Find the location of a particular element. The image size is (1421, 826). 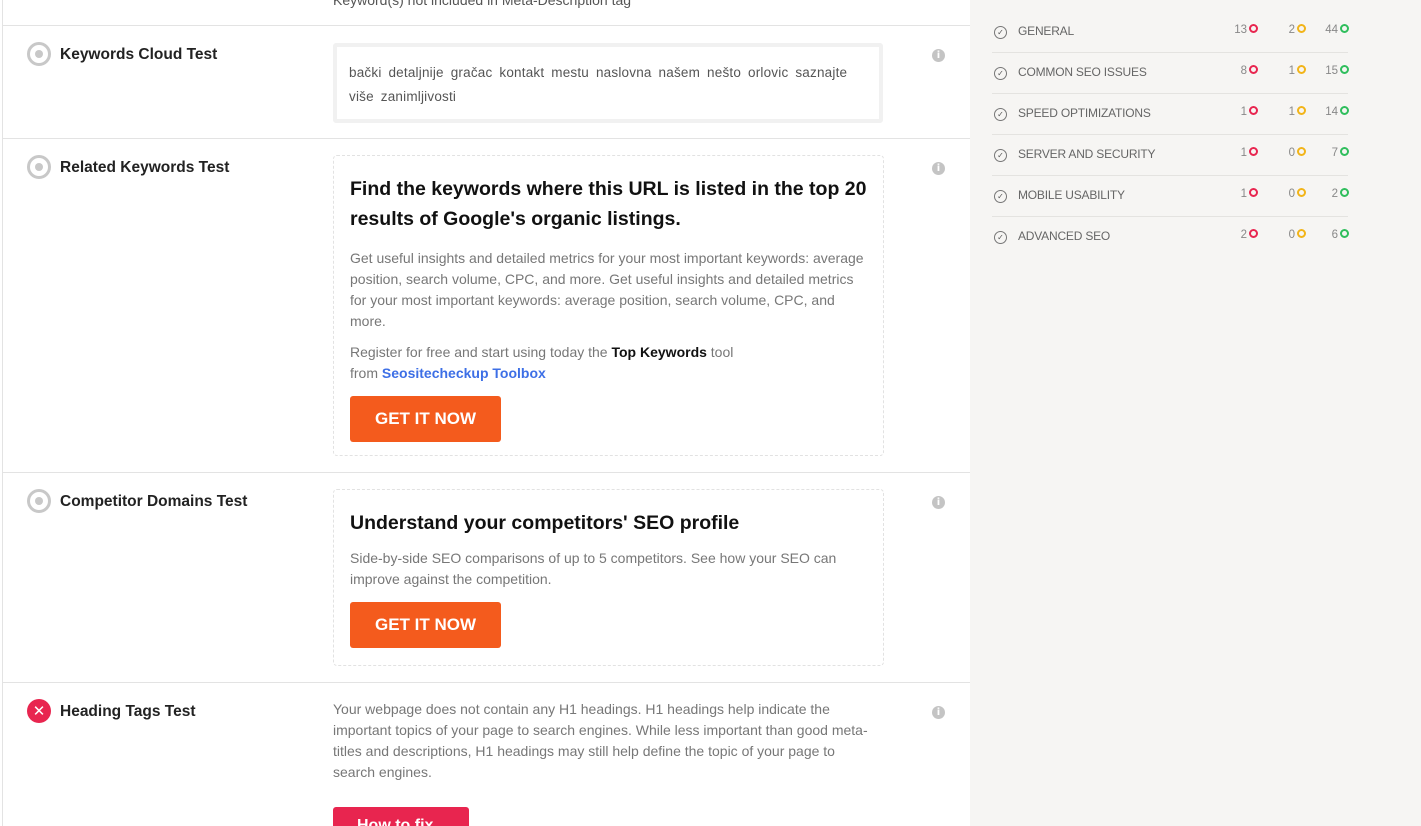

test-title: Keywords Cloud Test is located at coordinates (139, 54).